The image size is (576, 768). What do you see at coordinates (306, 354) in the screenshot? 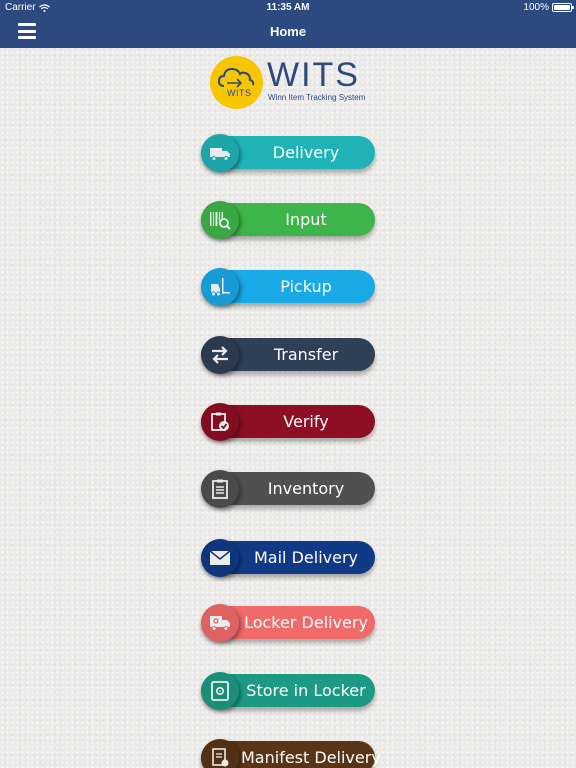
I see `transfer-label: Transfer` at bounding box center [306, 354].